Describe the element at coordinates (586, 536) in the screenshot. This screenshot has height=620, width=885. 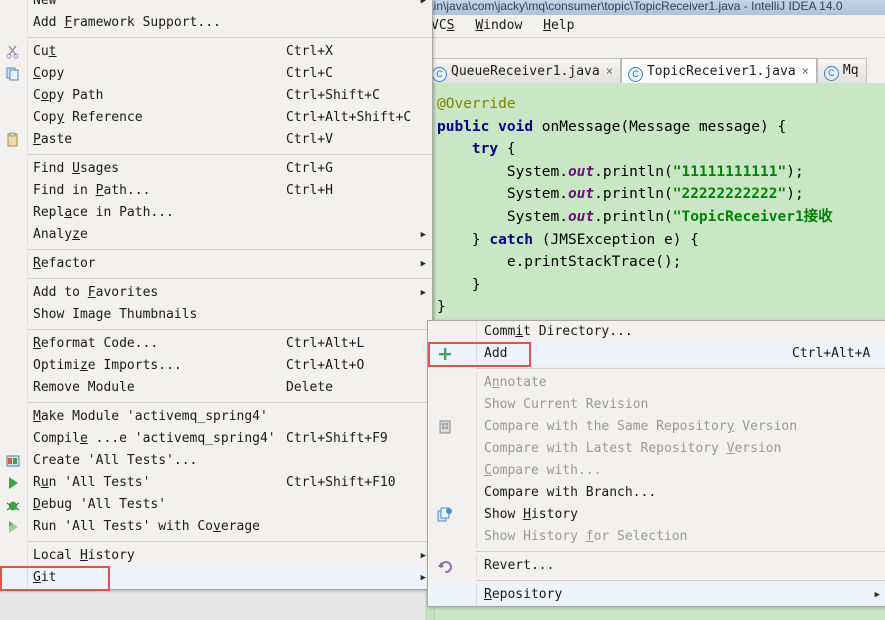
I see `menu-item-label: Show History for Selection` at that location.